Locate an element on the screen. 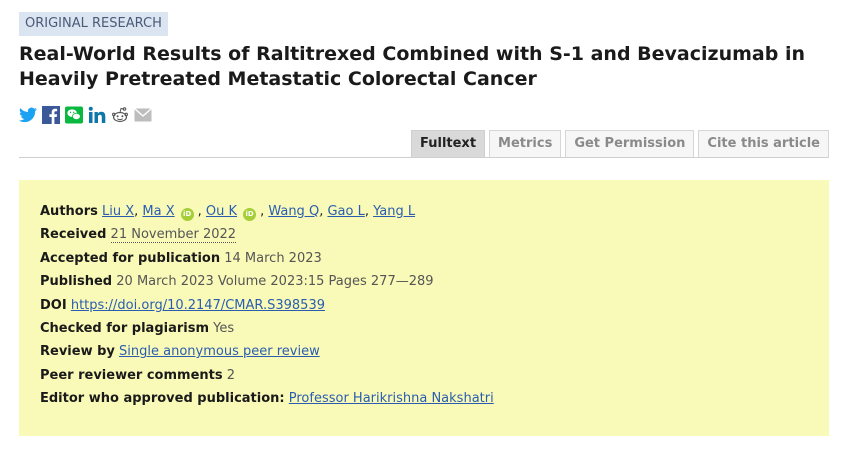 The height and width of the screenshot is (455, 849). author-link: Liu X is located at coordinates (118, 211).